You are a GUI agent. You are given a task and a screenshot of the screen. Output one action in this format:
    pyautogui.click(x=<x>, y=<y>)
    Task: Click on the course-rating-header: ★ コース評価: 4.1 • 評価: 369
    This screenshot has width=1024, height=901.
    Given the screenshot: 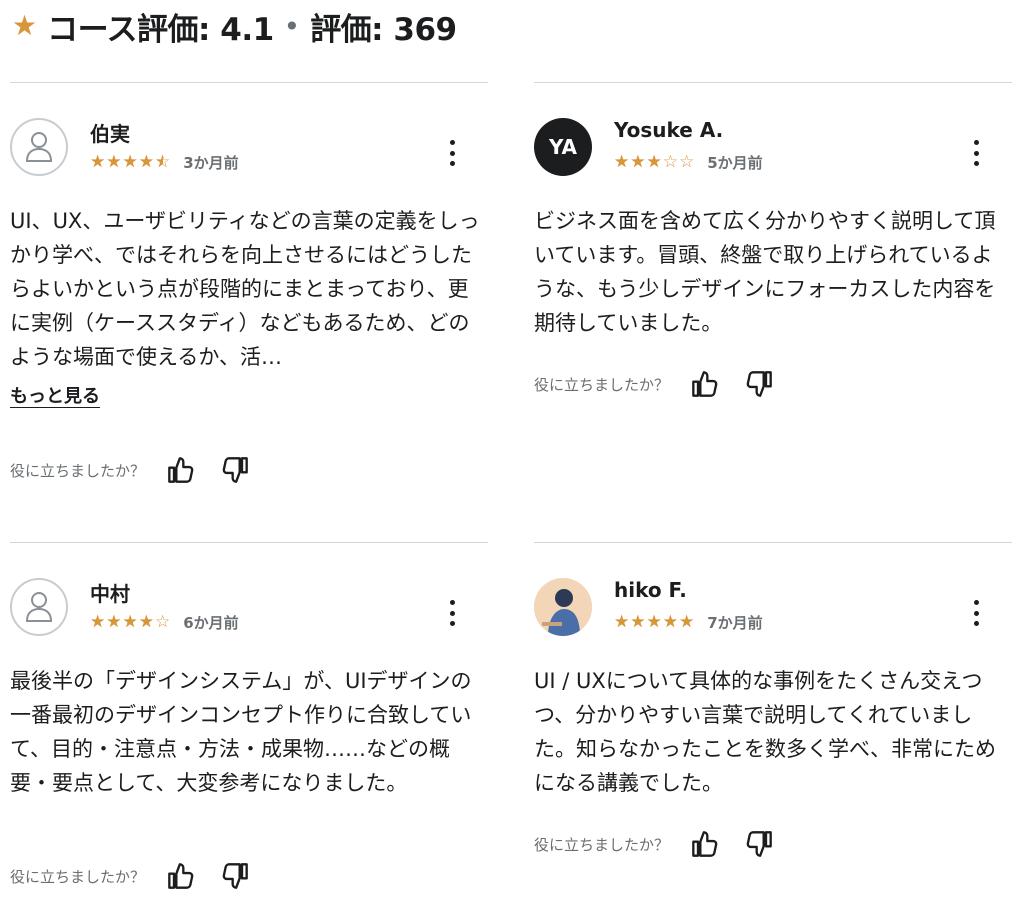 What is the action you would take?
    pyautogui.click(x=234, y=27)
    